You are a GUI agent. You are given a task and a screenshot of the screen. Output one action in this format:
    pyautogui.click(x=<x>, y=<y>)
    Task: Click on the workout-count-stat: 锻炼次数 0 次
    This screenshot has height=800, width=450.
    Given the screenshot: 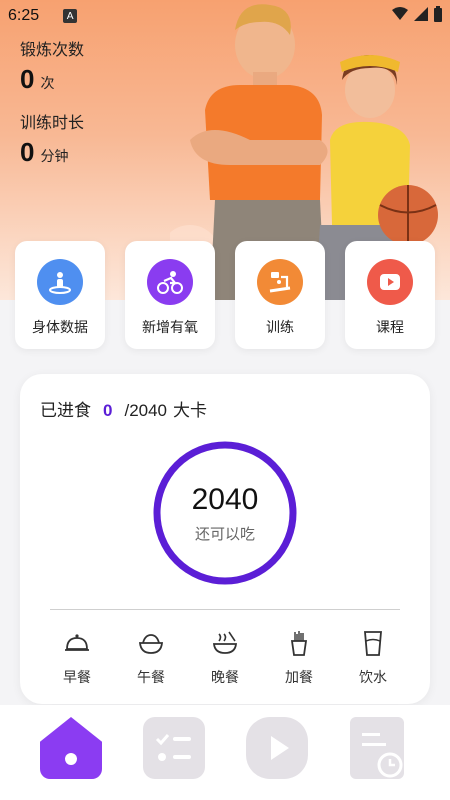 What is the action you would take?
    pyautogui.click(x=52, y=65)
    